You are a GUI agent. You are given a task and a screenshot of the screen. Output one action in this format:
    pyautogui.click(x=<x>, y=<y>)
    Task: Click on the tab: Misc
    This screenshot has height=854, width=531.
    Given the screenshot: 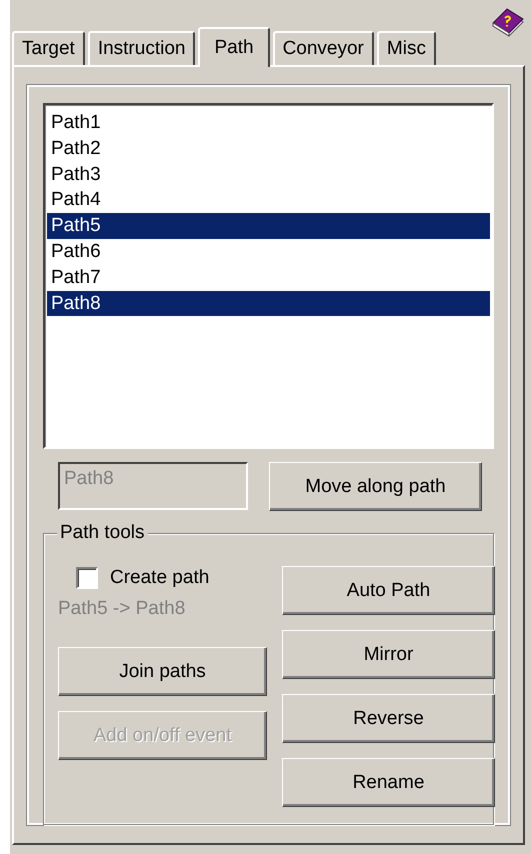 What is the action you would take?
    pyautogui.click(x=406, y=48)
    